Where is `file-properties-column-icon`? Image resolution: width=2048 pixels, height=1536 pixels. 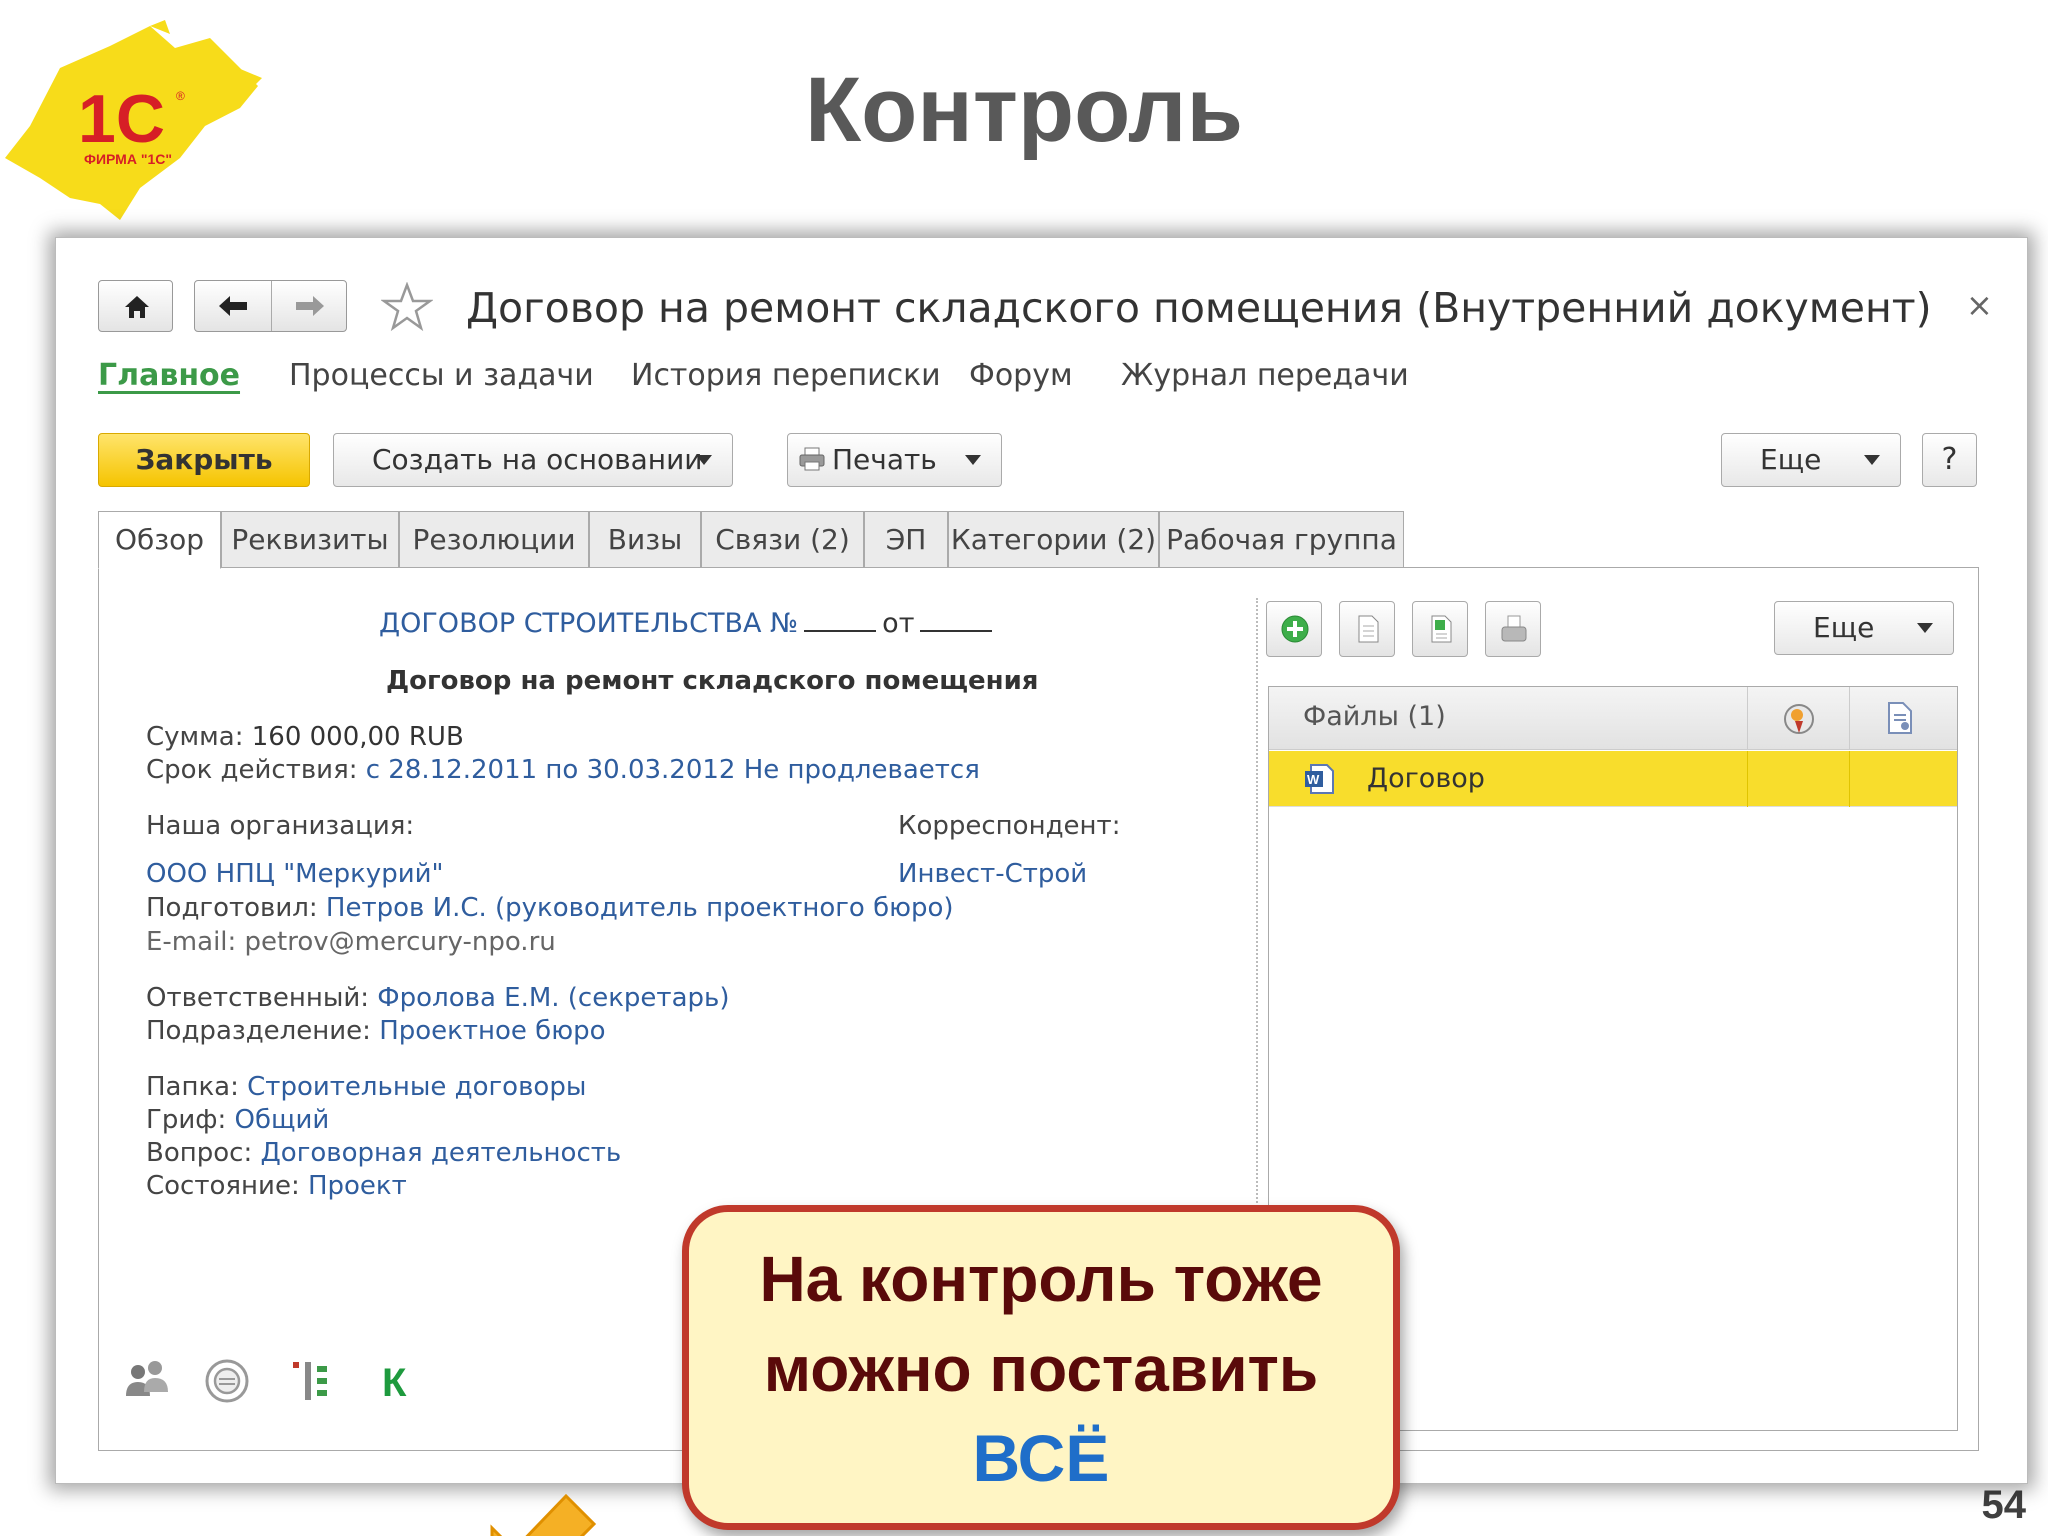
file-properties-column-icon is located at coordinates (1900, 718).